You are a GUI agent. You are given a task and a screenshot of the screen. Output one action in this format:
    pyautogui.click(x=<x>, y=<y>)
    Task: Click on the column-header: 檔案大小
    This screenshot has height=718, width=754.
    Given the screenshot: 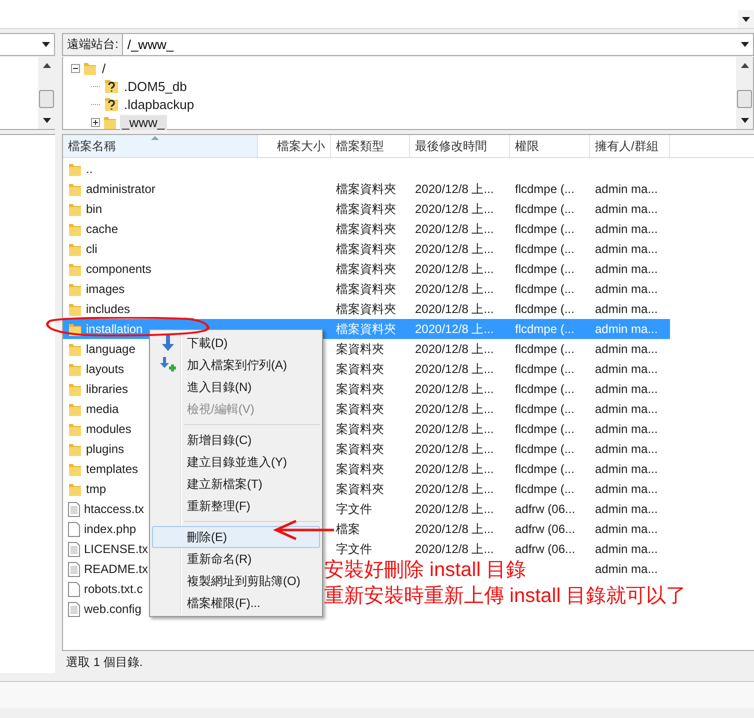 What is the action you would take?
    pyautogui.click(x=294, y=146)
    